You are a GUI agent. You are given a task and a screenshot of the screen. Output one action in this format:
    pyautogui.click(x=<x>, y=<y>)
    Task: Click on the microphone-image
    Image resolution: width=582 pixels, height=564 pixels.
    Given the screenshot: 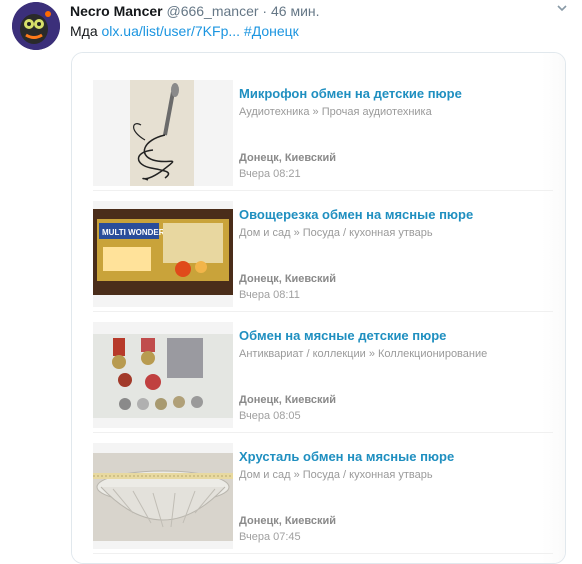 What is the action you would take?
    pyautogui.click(x=163, y=133)
    